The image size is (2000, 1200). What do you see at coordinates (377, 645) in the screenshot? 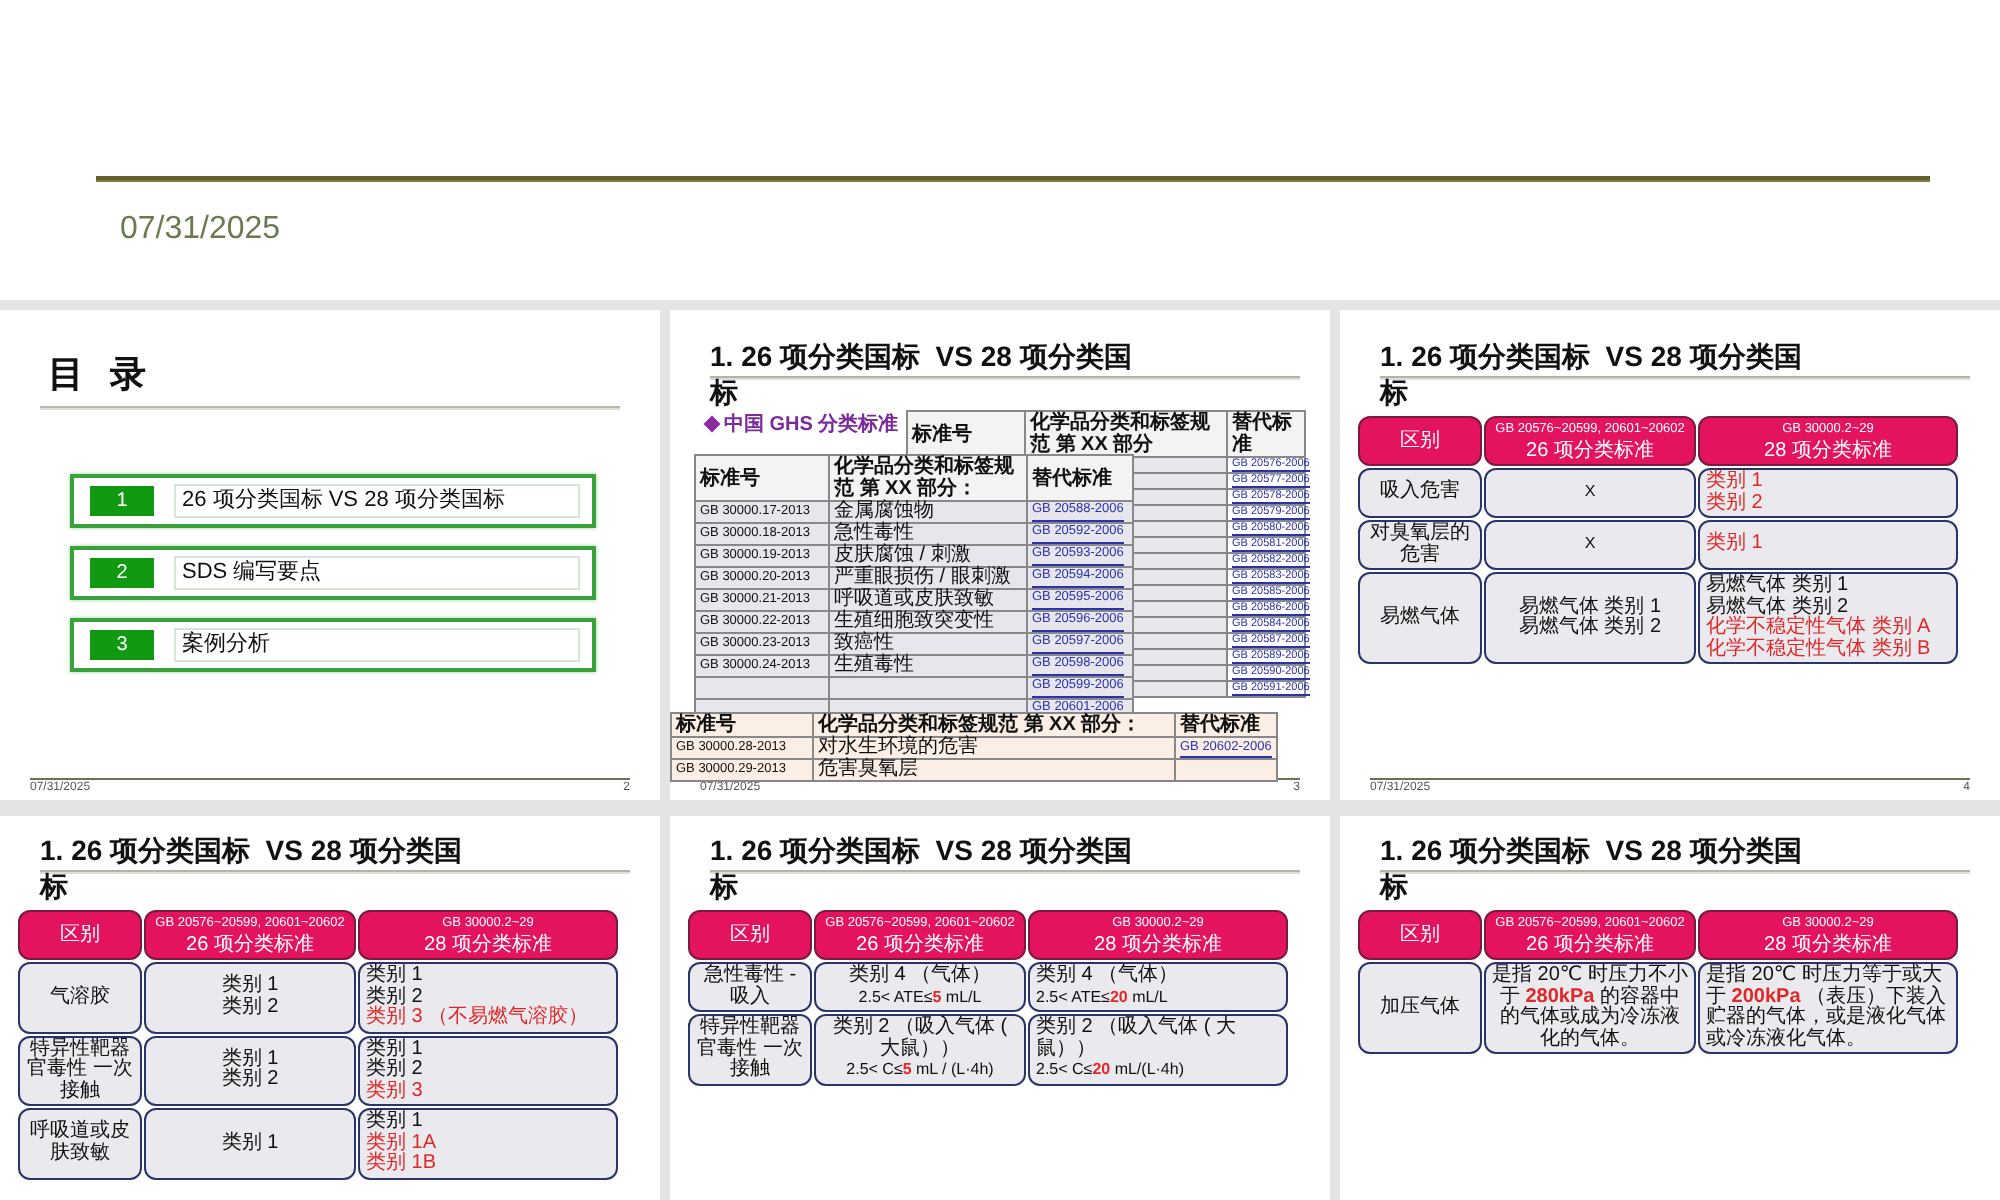
I see `item-title: 案例分析` at bounding box center [377, 645].